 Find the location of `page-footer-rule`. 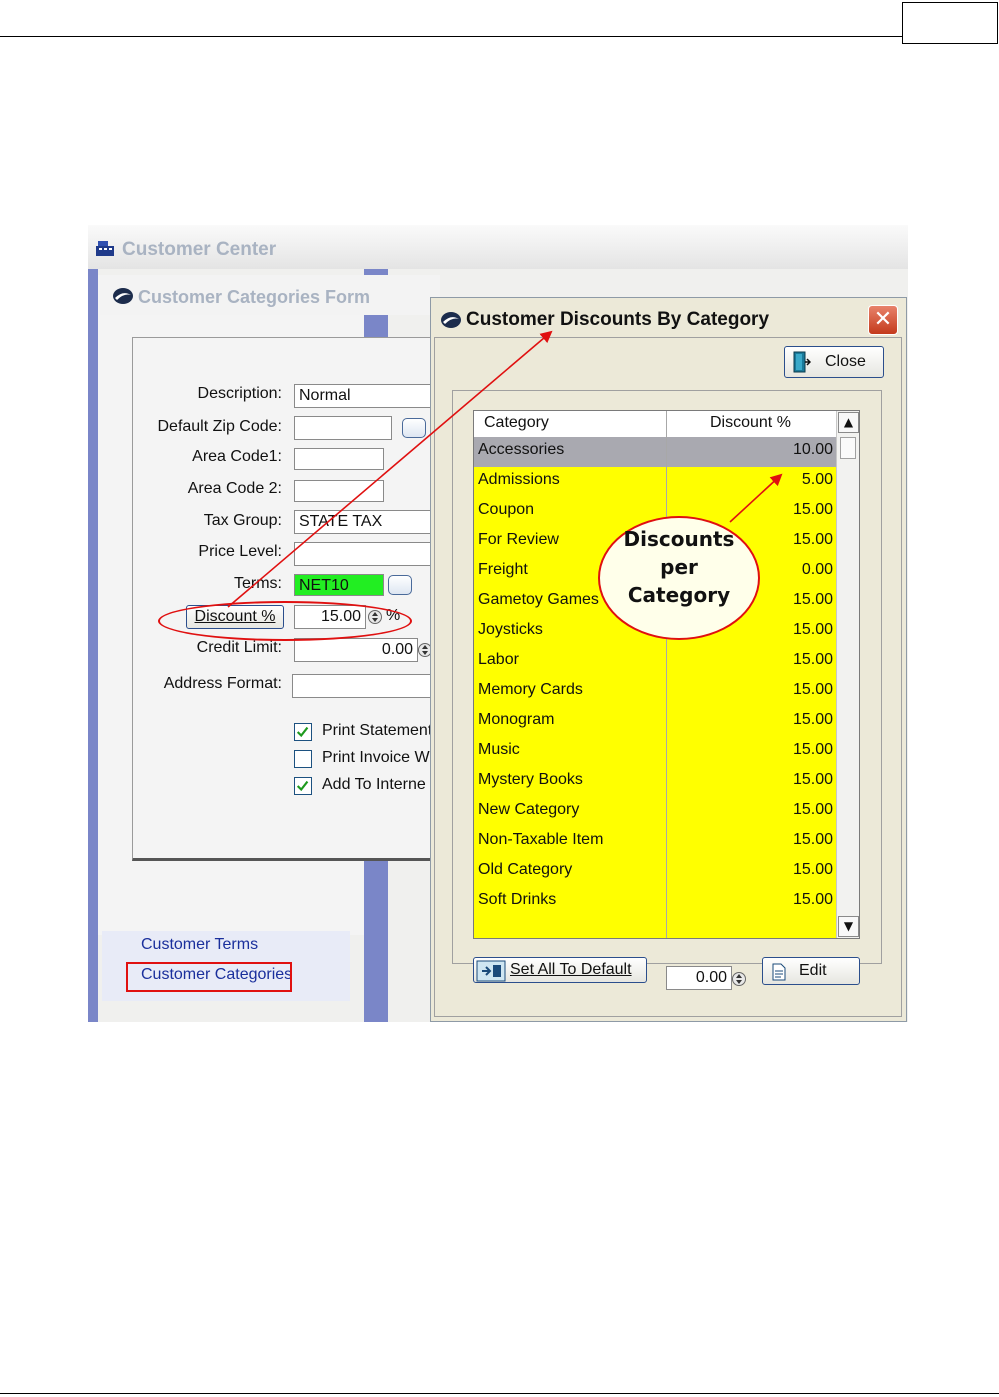

page-footer-rule is located at coordinates (499, 1393).